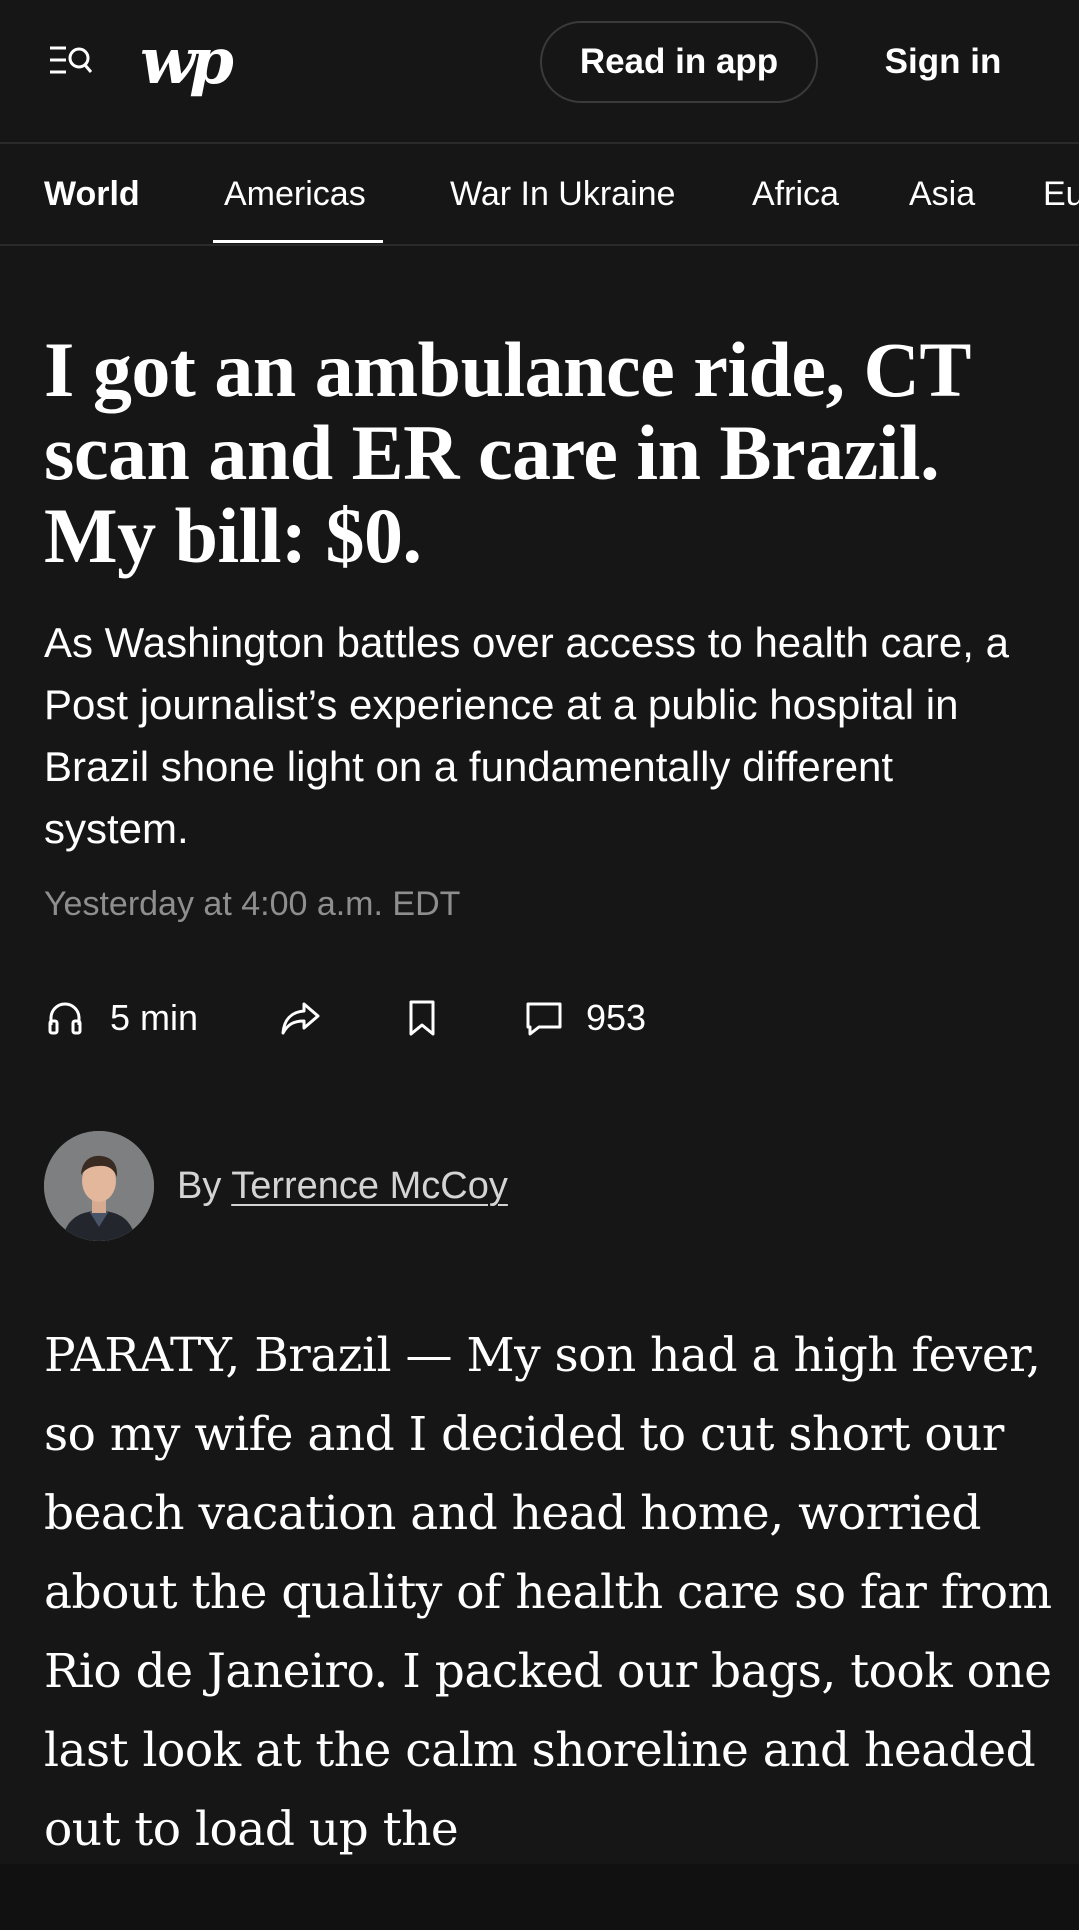 The width and height of the screenshot is (1079, 1930). I want to click on bottom-bar, so click(539, 1897).